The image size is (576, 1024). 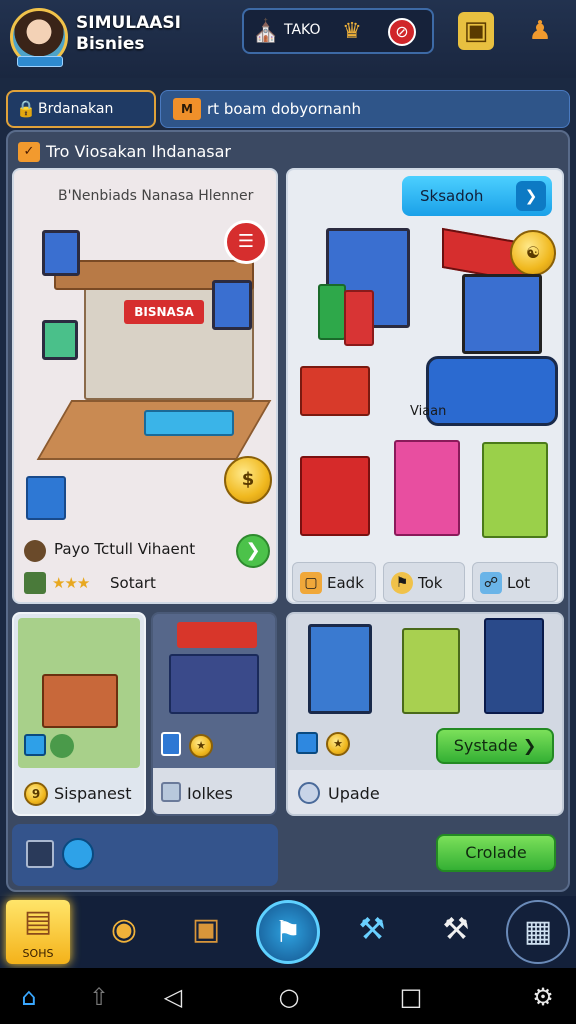 What do you see at coordinates (302, 30) in the screenshot?
I see `currency-label: TAKO` at bounding box center [302, 30].